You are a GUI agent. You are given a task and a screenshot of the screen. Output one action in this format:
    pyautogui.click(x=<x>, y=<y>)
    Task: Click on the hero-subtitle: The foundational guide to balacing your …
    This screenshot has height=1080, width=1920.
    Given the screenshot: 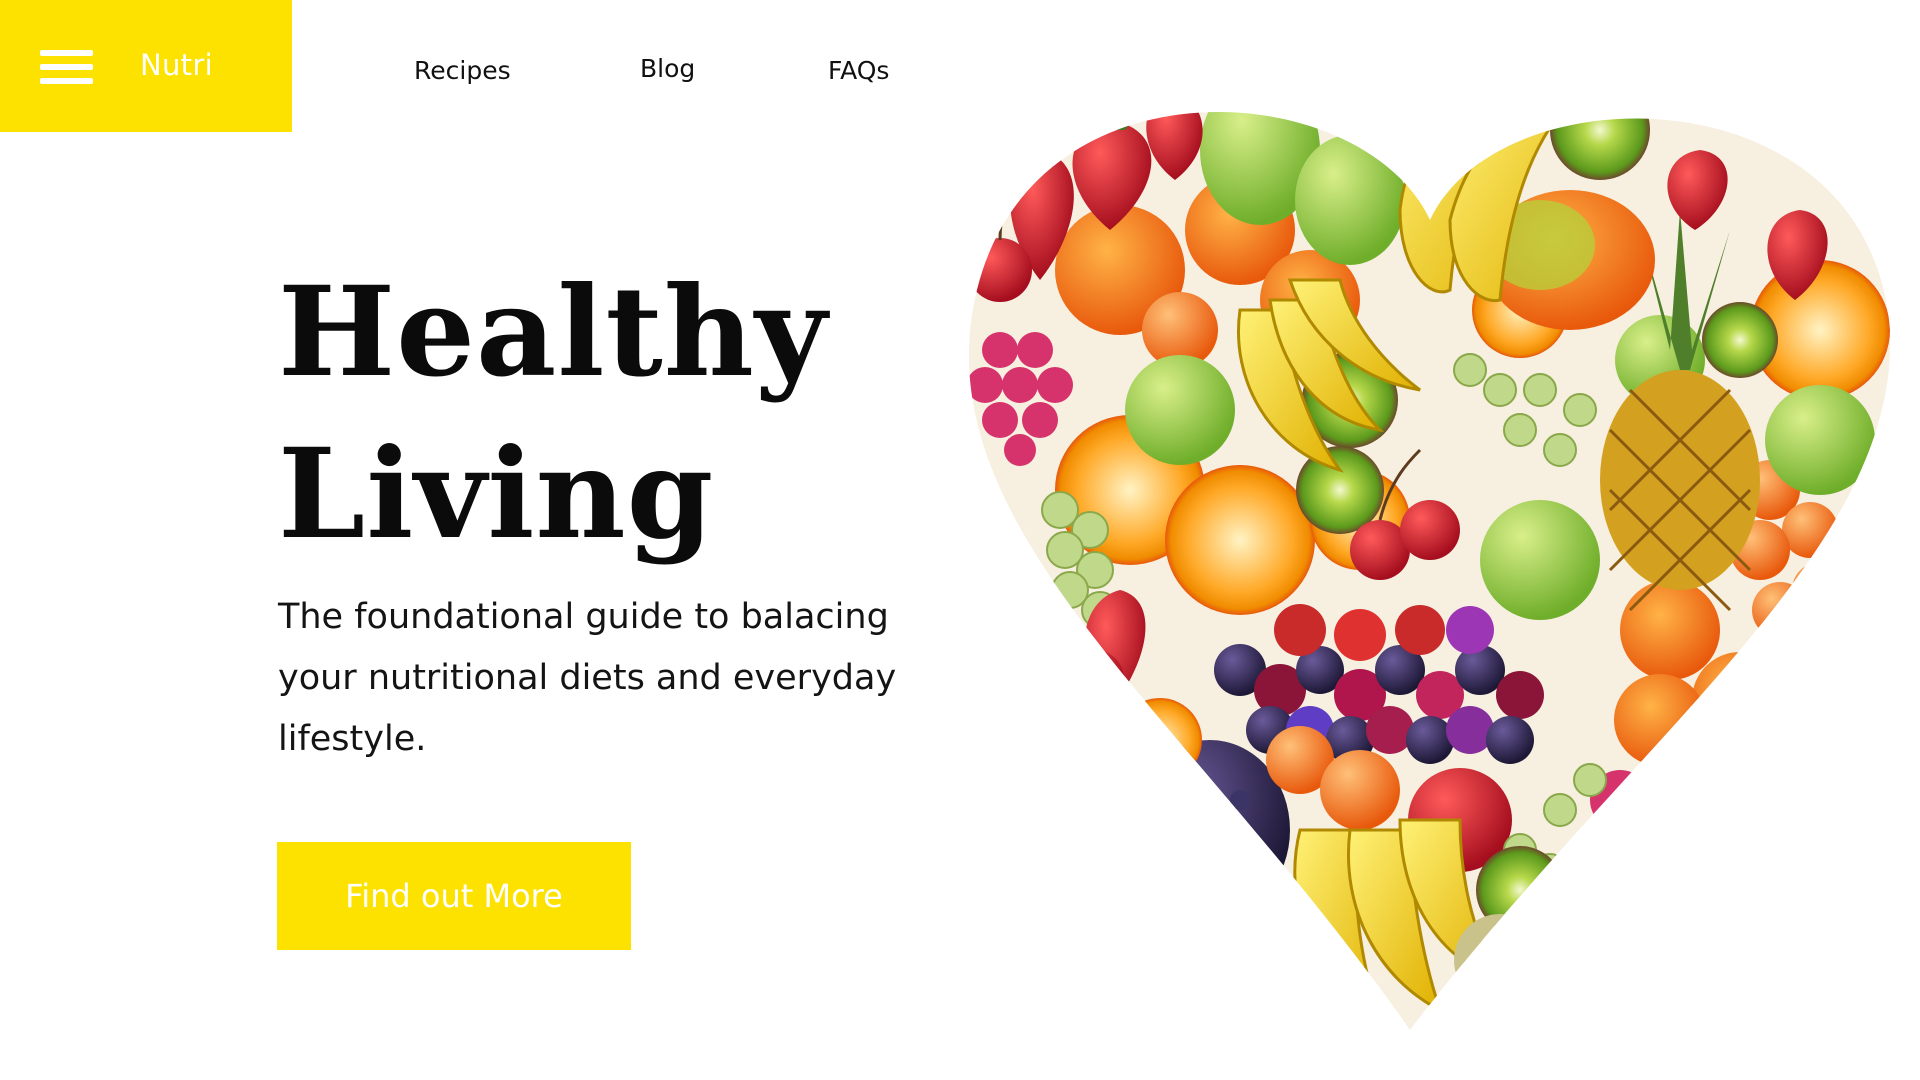 What is the action you would take?
    pyautogui.click(x=587, y=678)
    